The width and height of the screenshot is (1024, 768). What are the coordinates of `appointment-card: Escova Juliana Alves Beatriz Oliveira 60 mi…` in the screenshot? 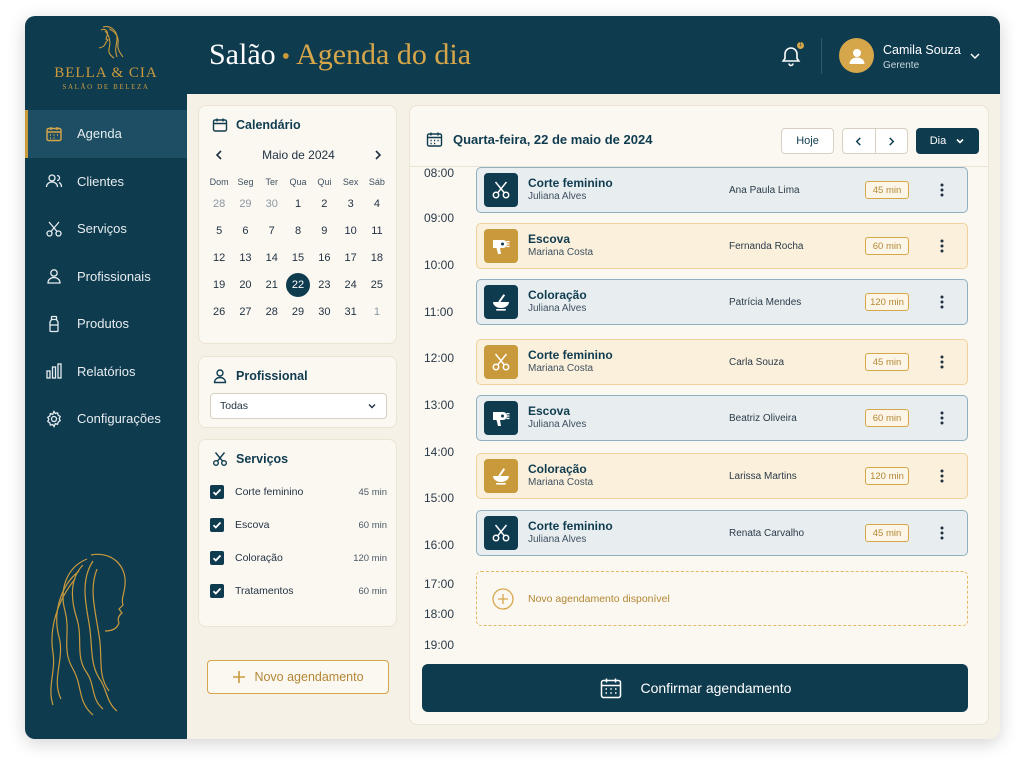 It's located at (722, 418).